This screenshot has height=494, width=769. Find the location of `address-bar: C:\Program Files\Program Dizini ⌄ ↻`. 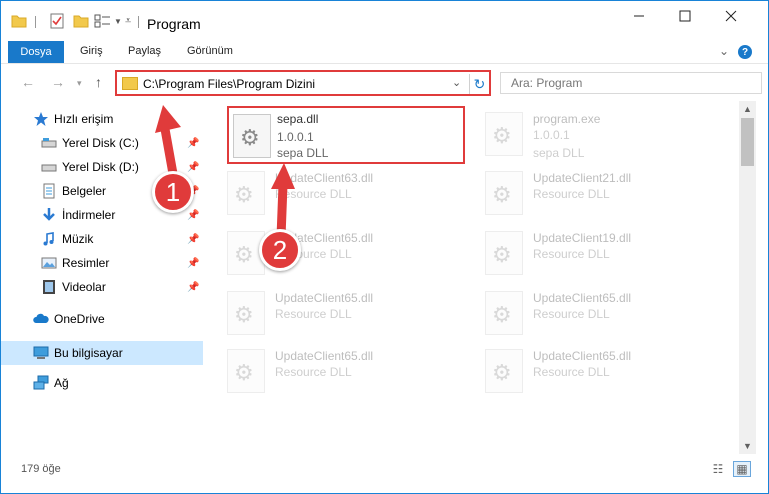

address-bar: C:\Program Files\Program Dizini ⌄ ↻ is located at coordinates (303, 83).